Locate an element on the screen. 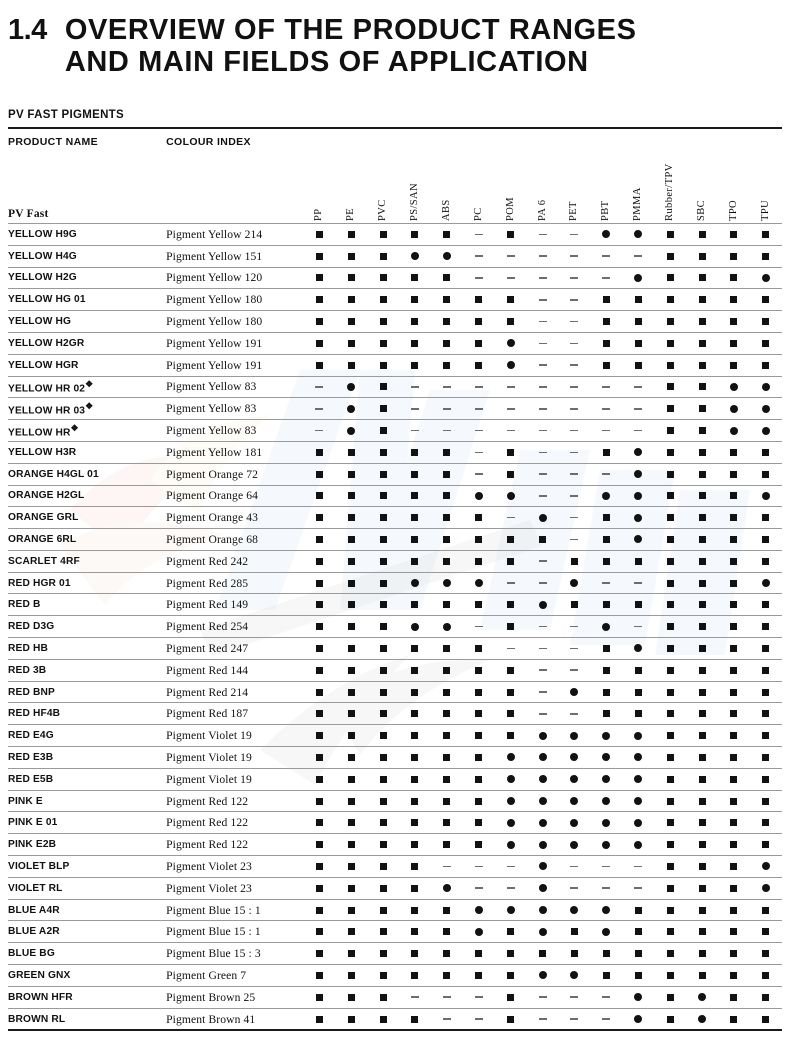 This screenshot has width=790, height=1052. table-row: YELLOW HR 03❖ Pigment Yellow 83 is located at coordinates (395, 409).